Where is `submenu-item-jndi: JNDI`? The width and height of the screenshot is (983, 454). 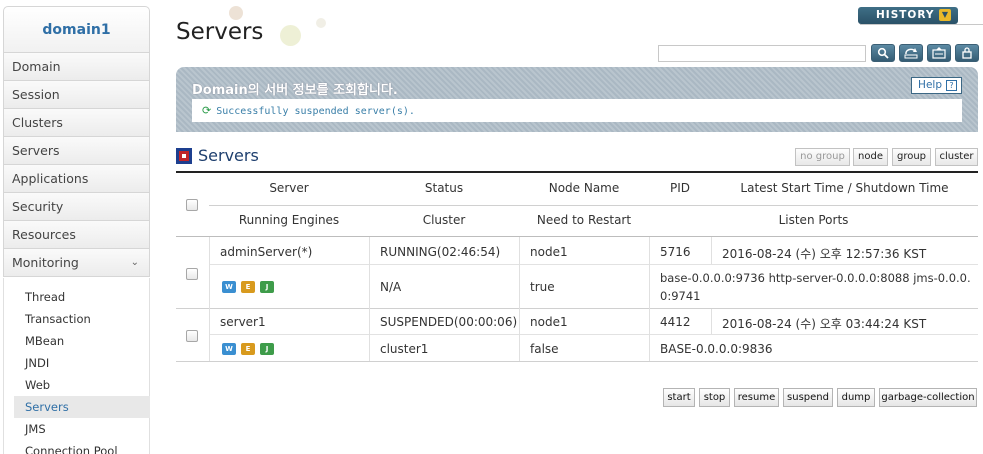 submenu-item-jndi: JNDI is located at coordinates (82, 363).